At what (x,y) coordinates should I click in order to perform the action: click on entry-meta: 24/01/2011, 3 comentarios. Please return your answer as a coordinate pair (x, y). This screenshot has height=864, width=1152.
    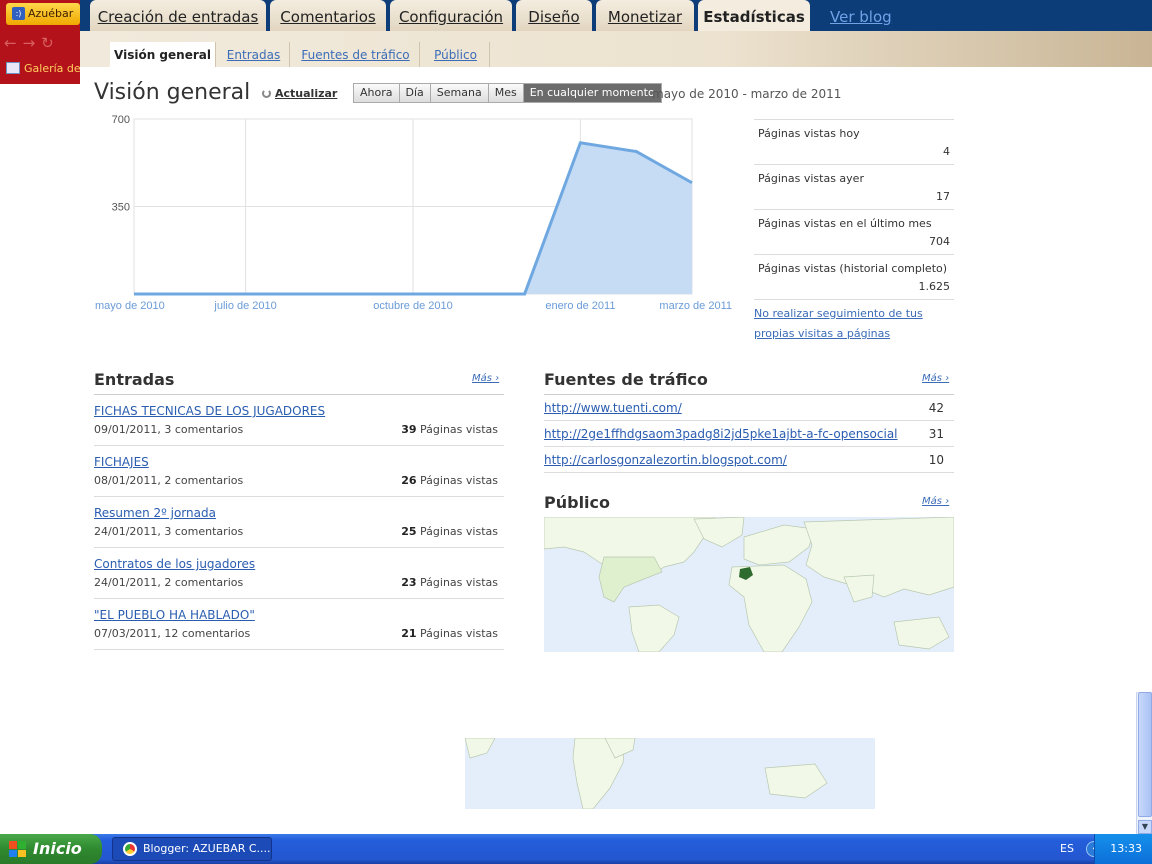
    Looking at the image, I should click on (169, 531).